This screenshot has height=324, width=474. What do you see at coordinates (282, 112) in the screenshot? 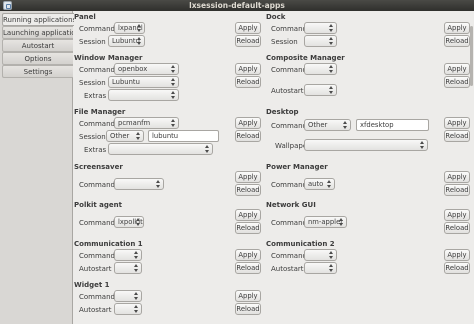
I see `desktop-section-title: Desktop` at bounding box center [282, 112].